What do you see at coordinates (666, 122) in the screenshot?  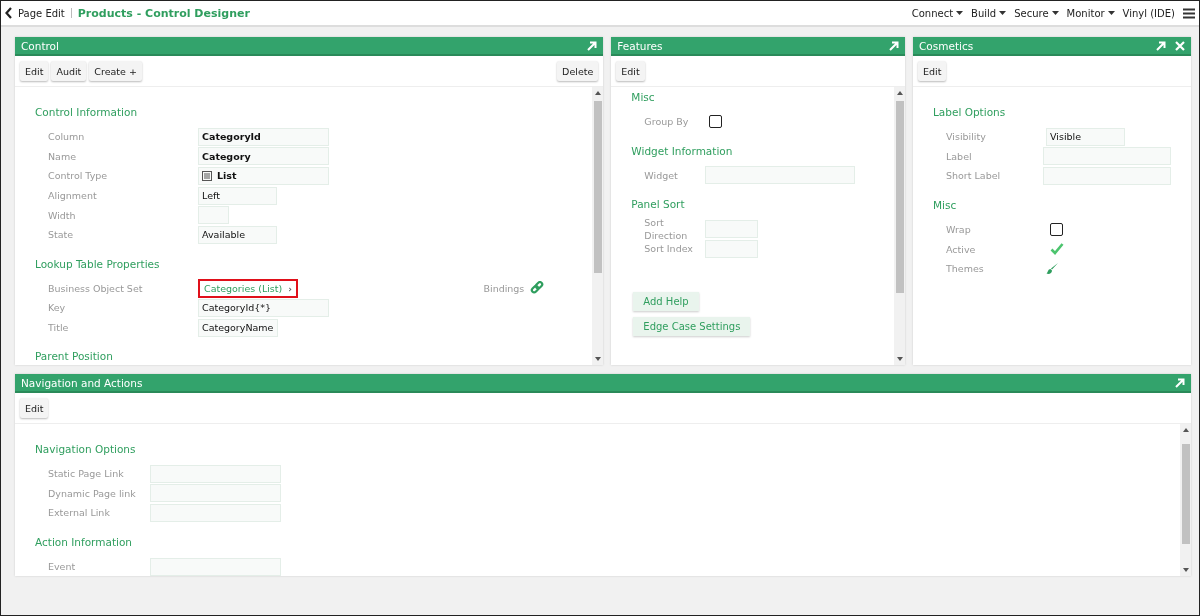 I see `field-label: Group By` at bounding box center [666, 122].